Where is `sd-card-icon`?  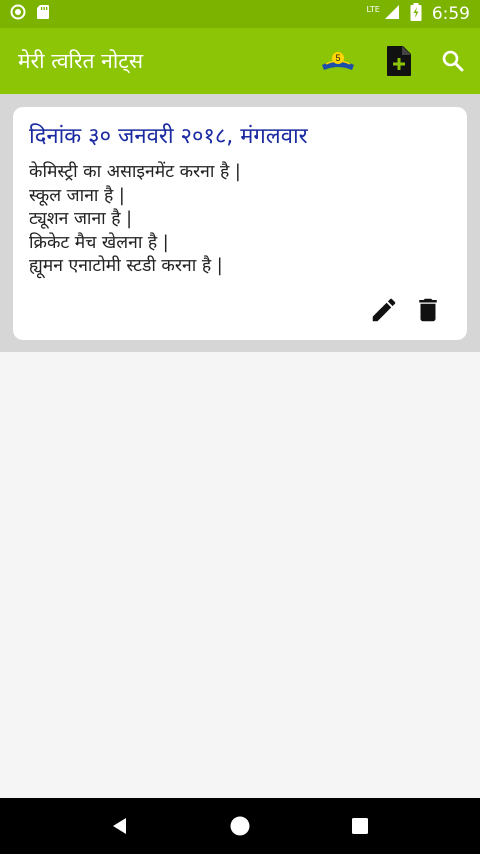
sd-card-icon is located at coordinates (43, 14).